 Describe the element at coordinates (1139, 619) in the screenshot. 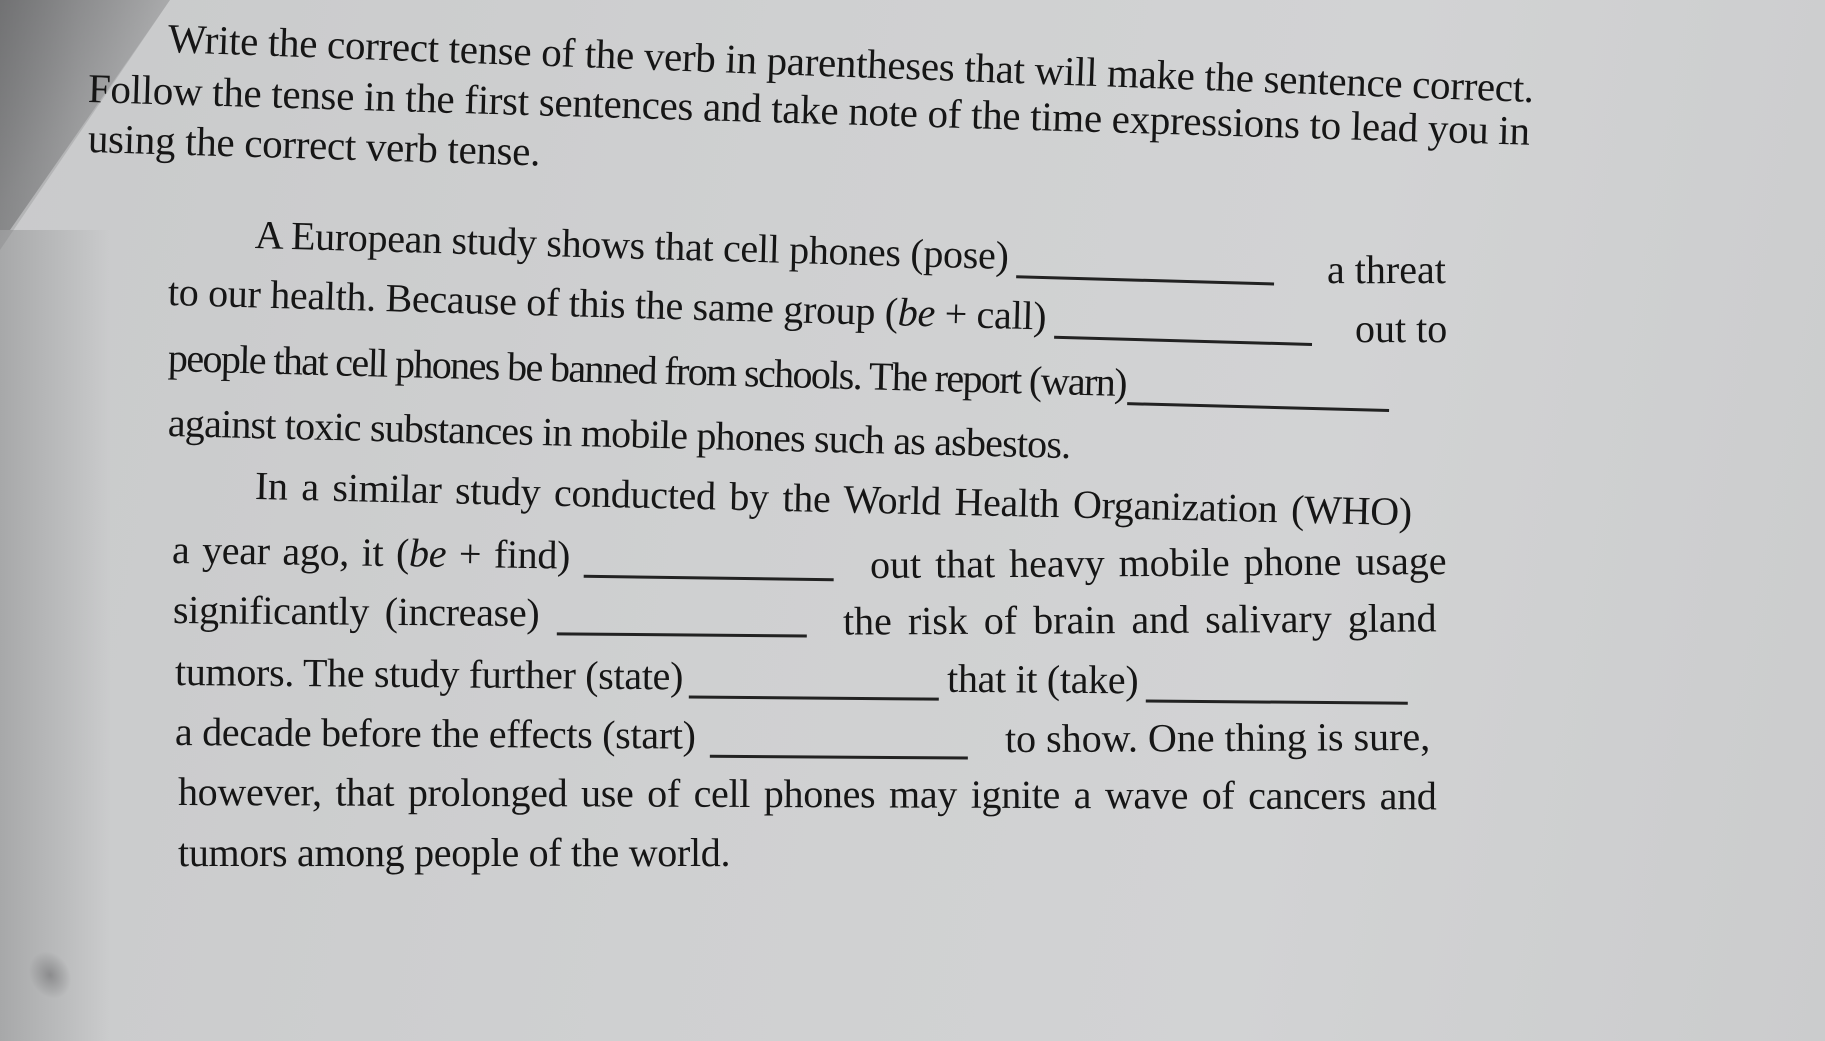

I see `p2-l3-after: the risk of brain and salivary gland` at that location.